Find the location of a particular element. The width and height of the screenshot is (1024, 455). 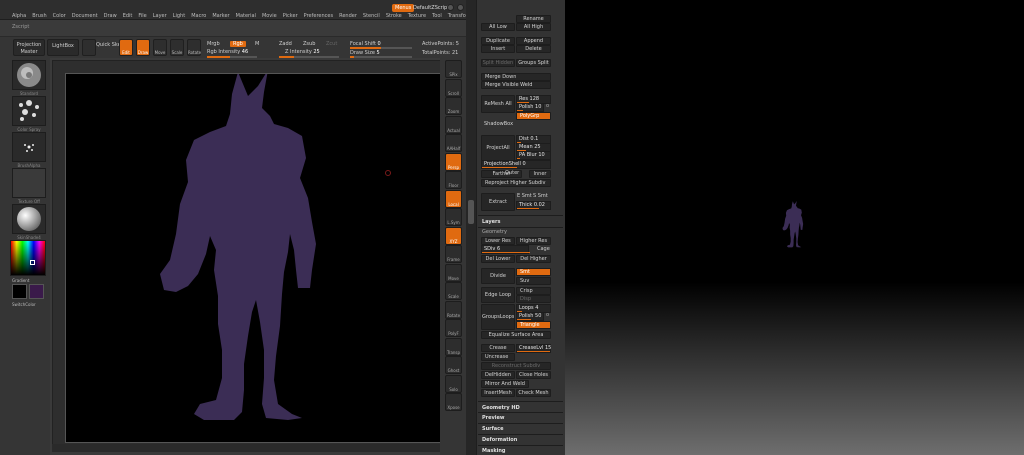

alpha-thumbnail is located at coordinates (29, 147).